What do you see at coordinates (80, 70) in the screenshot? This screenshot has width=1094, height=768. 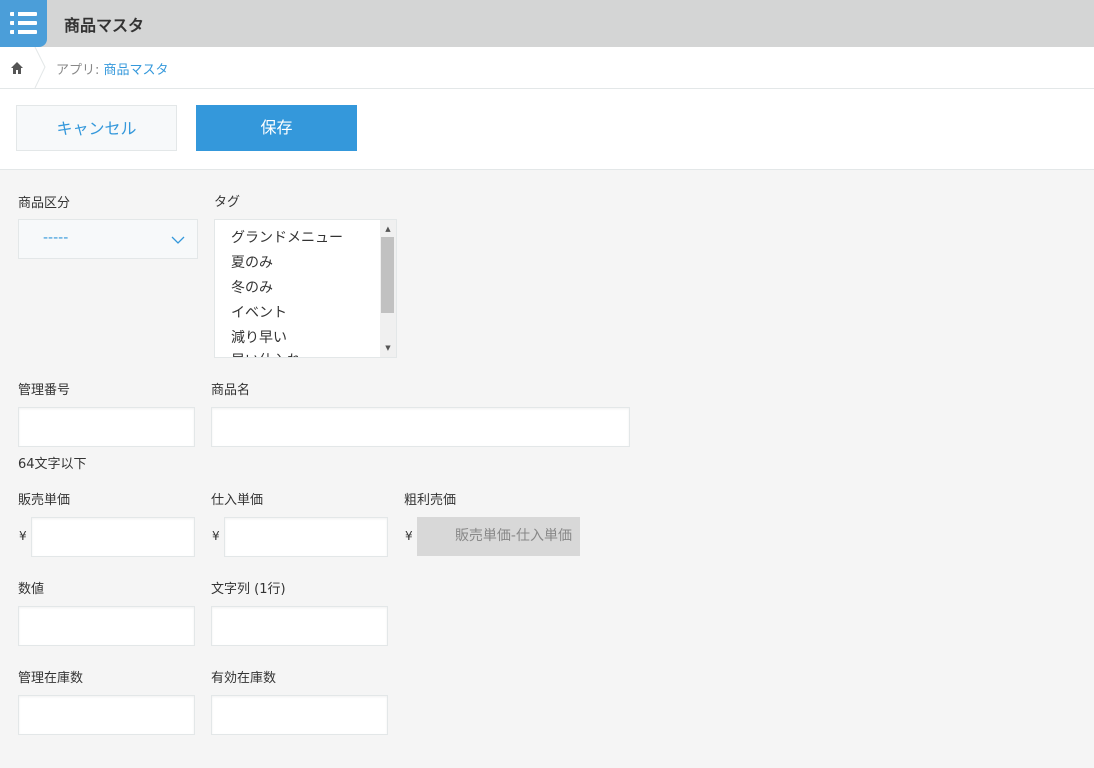 I see `breadcrumb-prefix: アプリ:` at bounding box center [80, 70].